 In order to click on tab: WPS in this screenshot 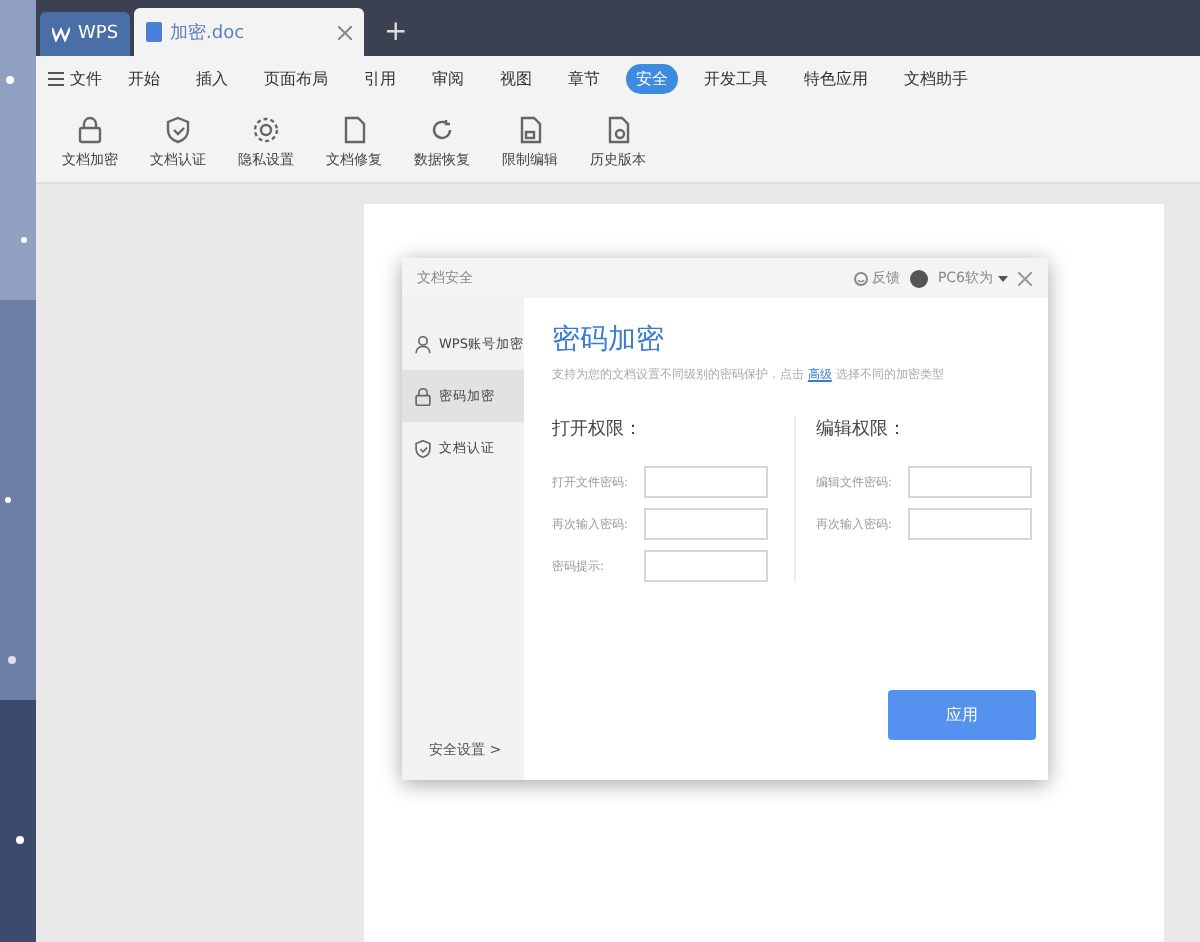, I will do `click(85, 34)`.